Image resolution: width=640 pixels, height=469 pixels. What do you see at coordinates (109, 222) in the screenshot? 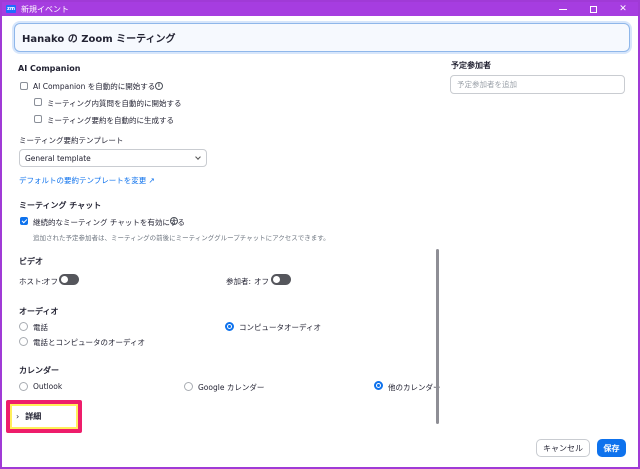
I see `persistent-chat-label: 継続的なミーティング チャットを有効にする` at bounding box center [109, 222].